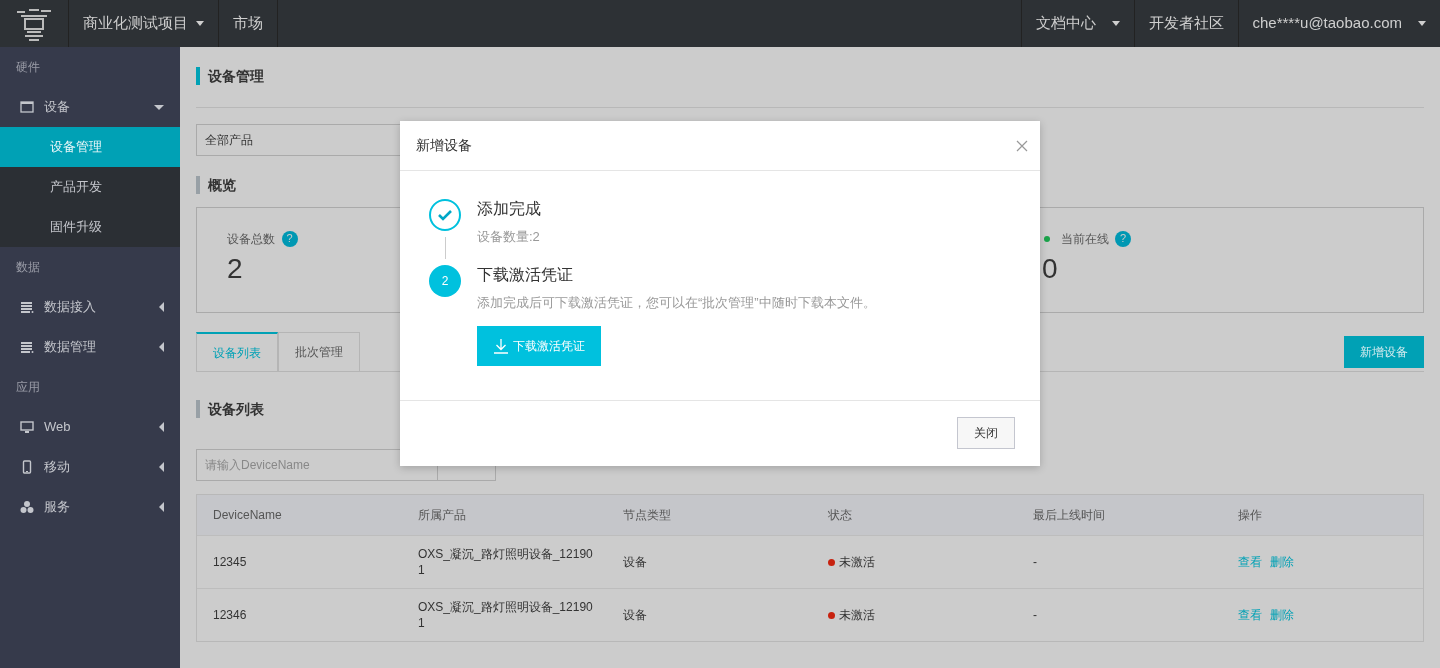 This screenshot has width=1440, height=668. What do you see at coordinates (248, 515) in the screenshot?
I see `column-header: DeviceName` at bounding box center [248, 515].